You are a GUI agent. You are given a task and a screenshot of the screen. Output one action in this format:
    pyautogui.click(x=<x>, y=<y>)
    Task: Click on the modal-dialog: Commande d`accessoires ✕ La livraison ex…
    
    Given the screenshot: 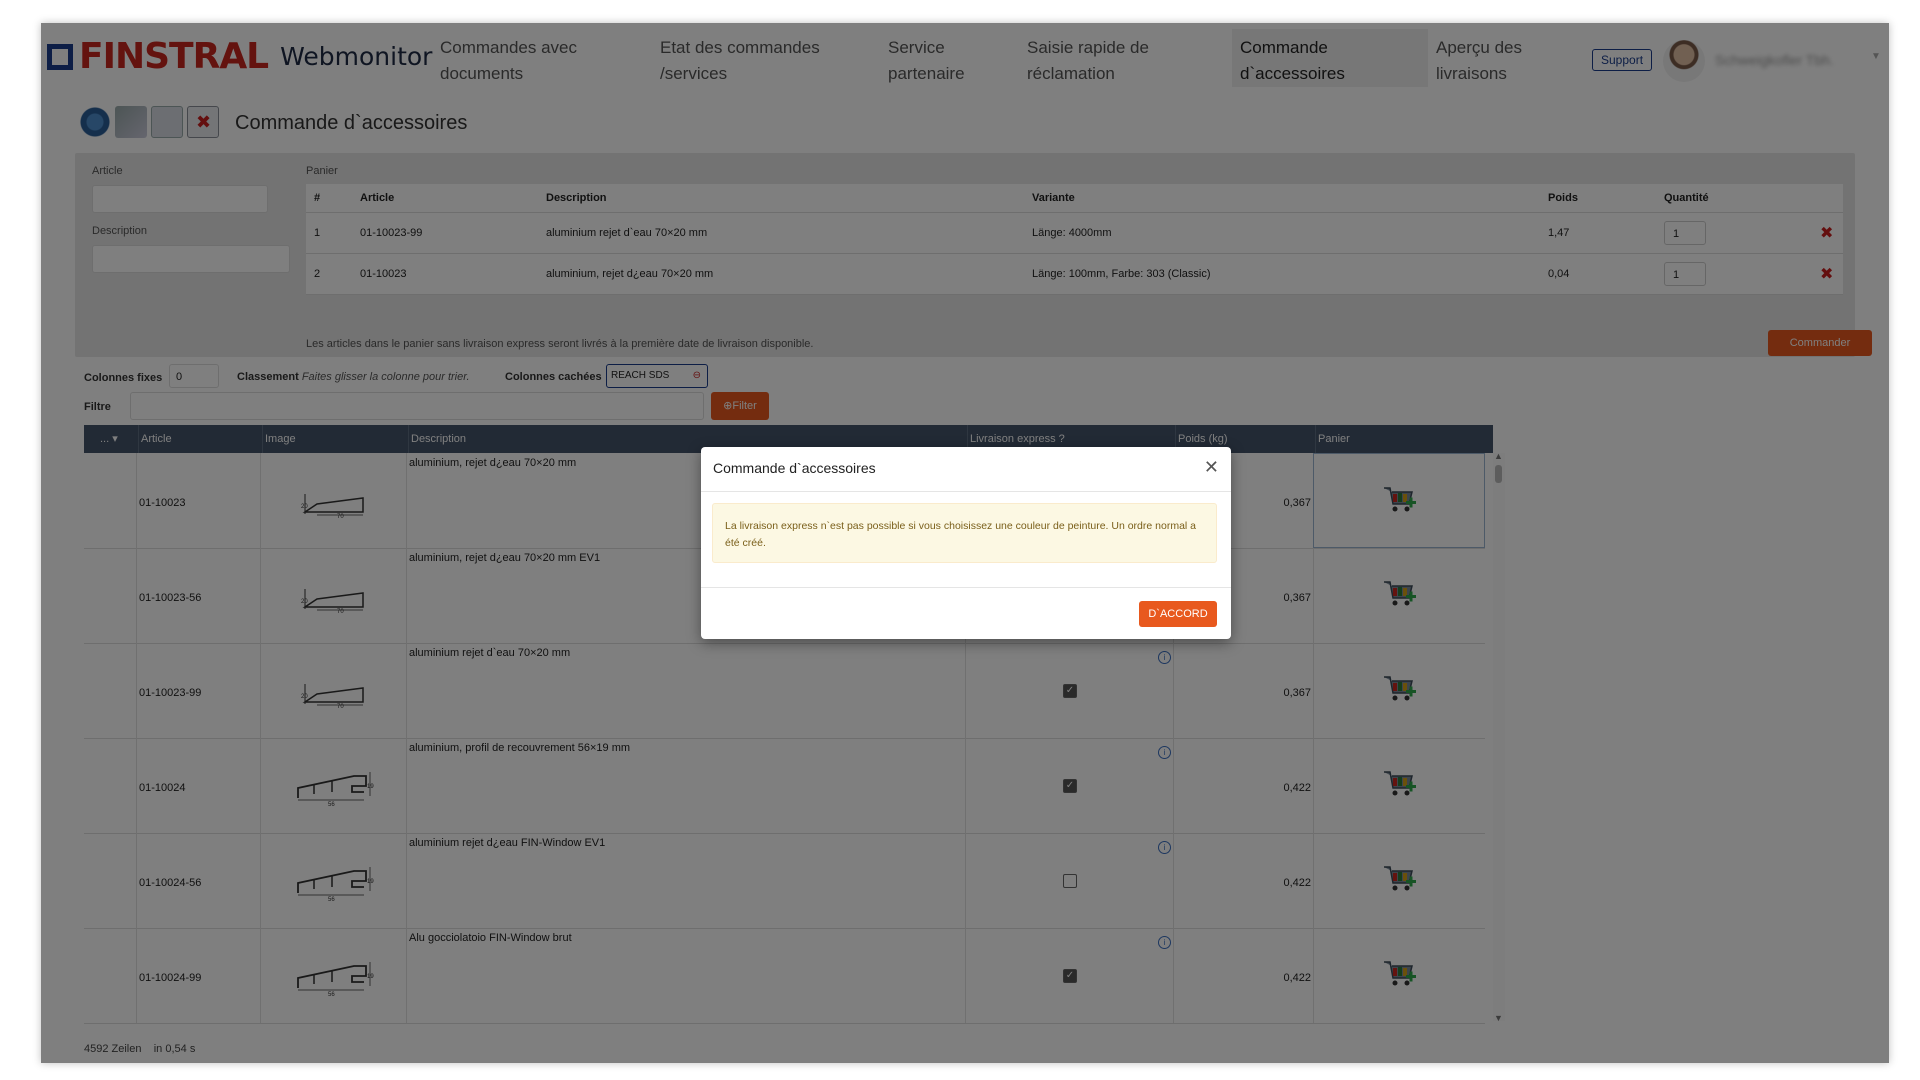 What is the action you would take?
    pyautogui.click(x=966, y=543)
    